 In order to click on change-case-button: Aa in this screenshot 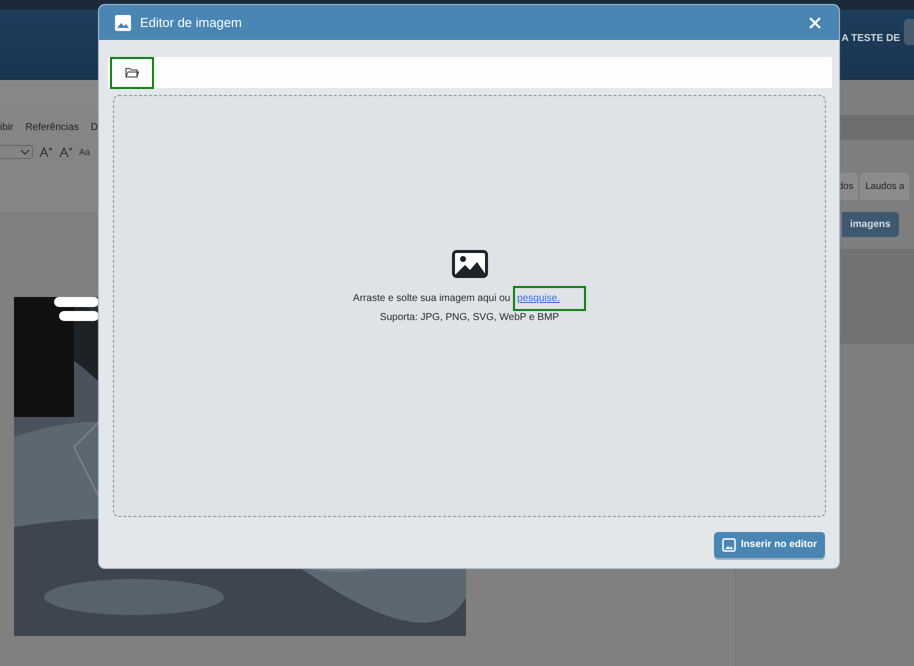, I will do `click(84, 152)`.